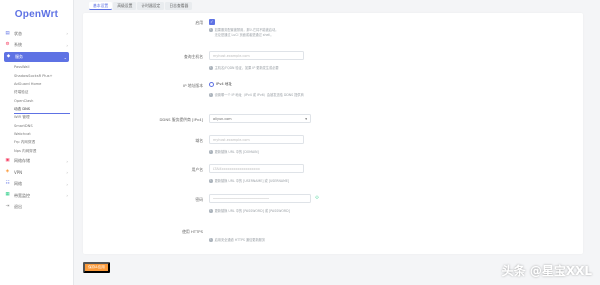 Image resolution: width=600 pixels, height=285 pixels. Describe the element at coordinates (260, 118) in the screenshot. I see `provider-select: aliyun.com ▾` at that location.